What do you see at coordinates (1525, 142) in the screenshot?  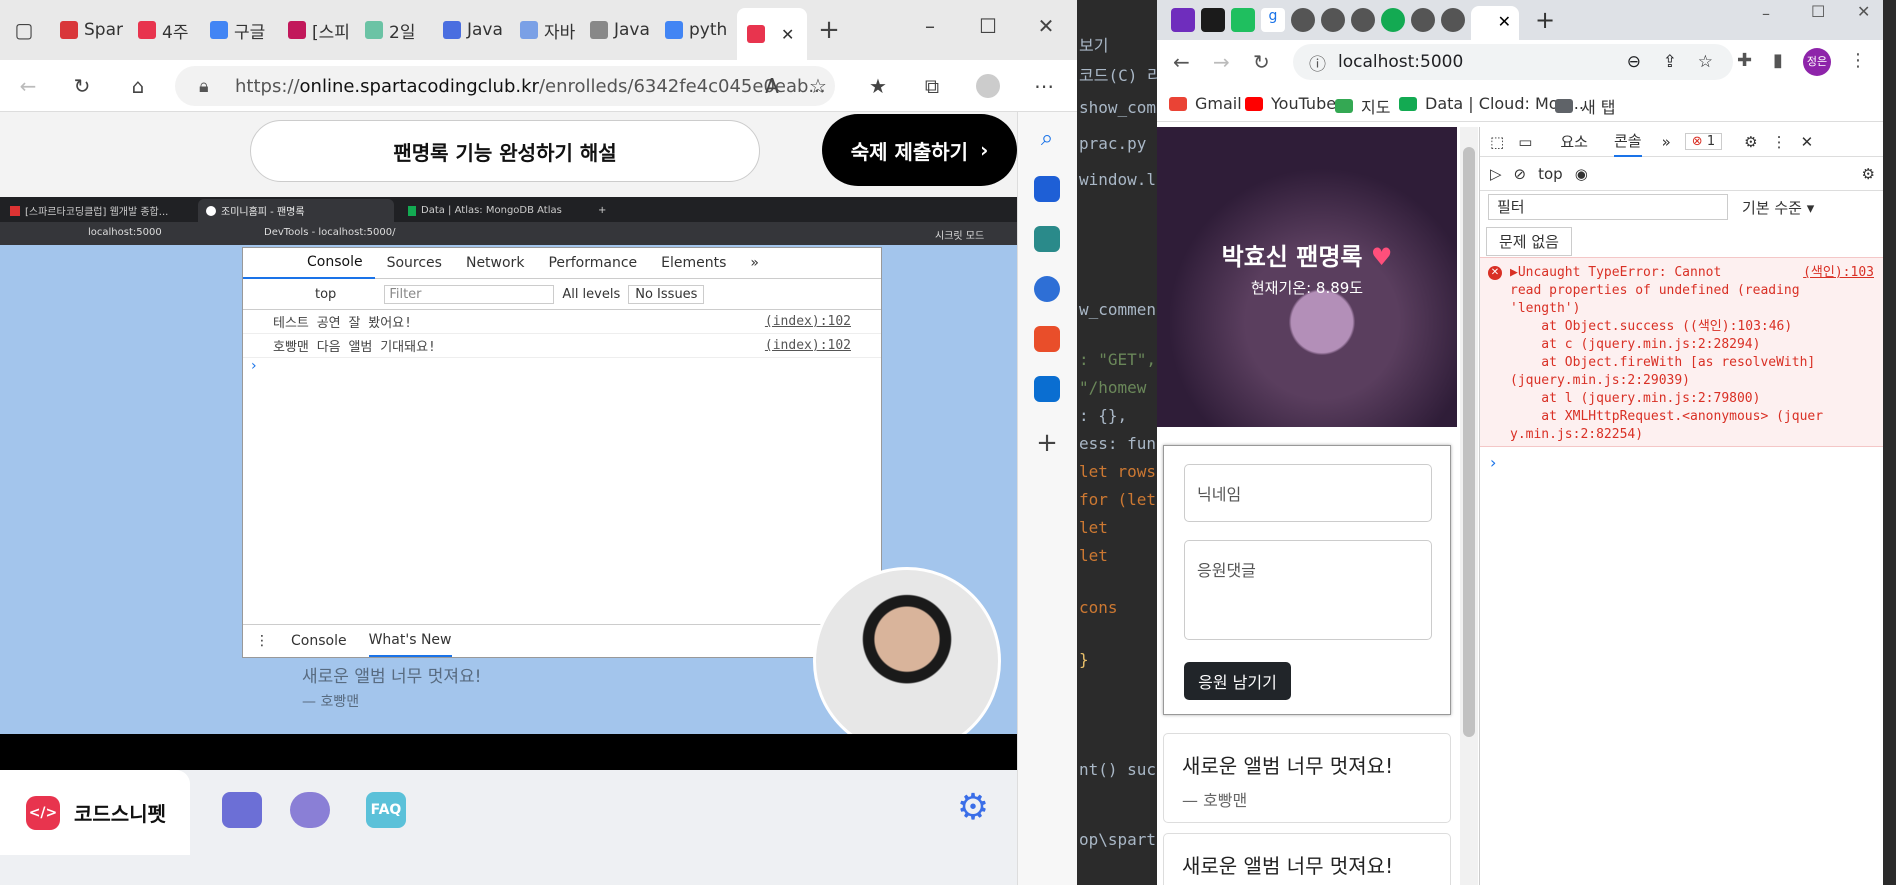 I see `device-toggle-icon: ▭` at bounding box center [1525, 142].